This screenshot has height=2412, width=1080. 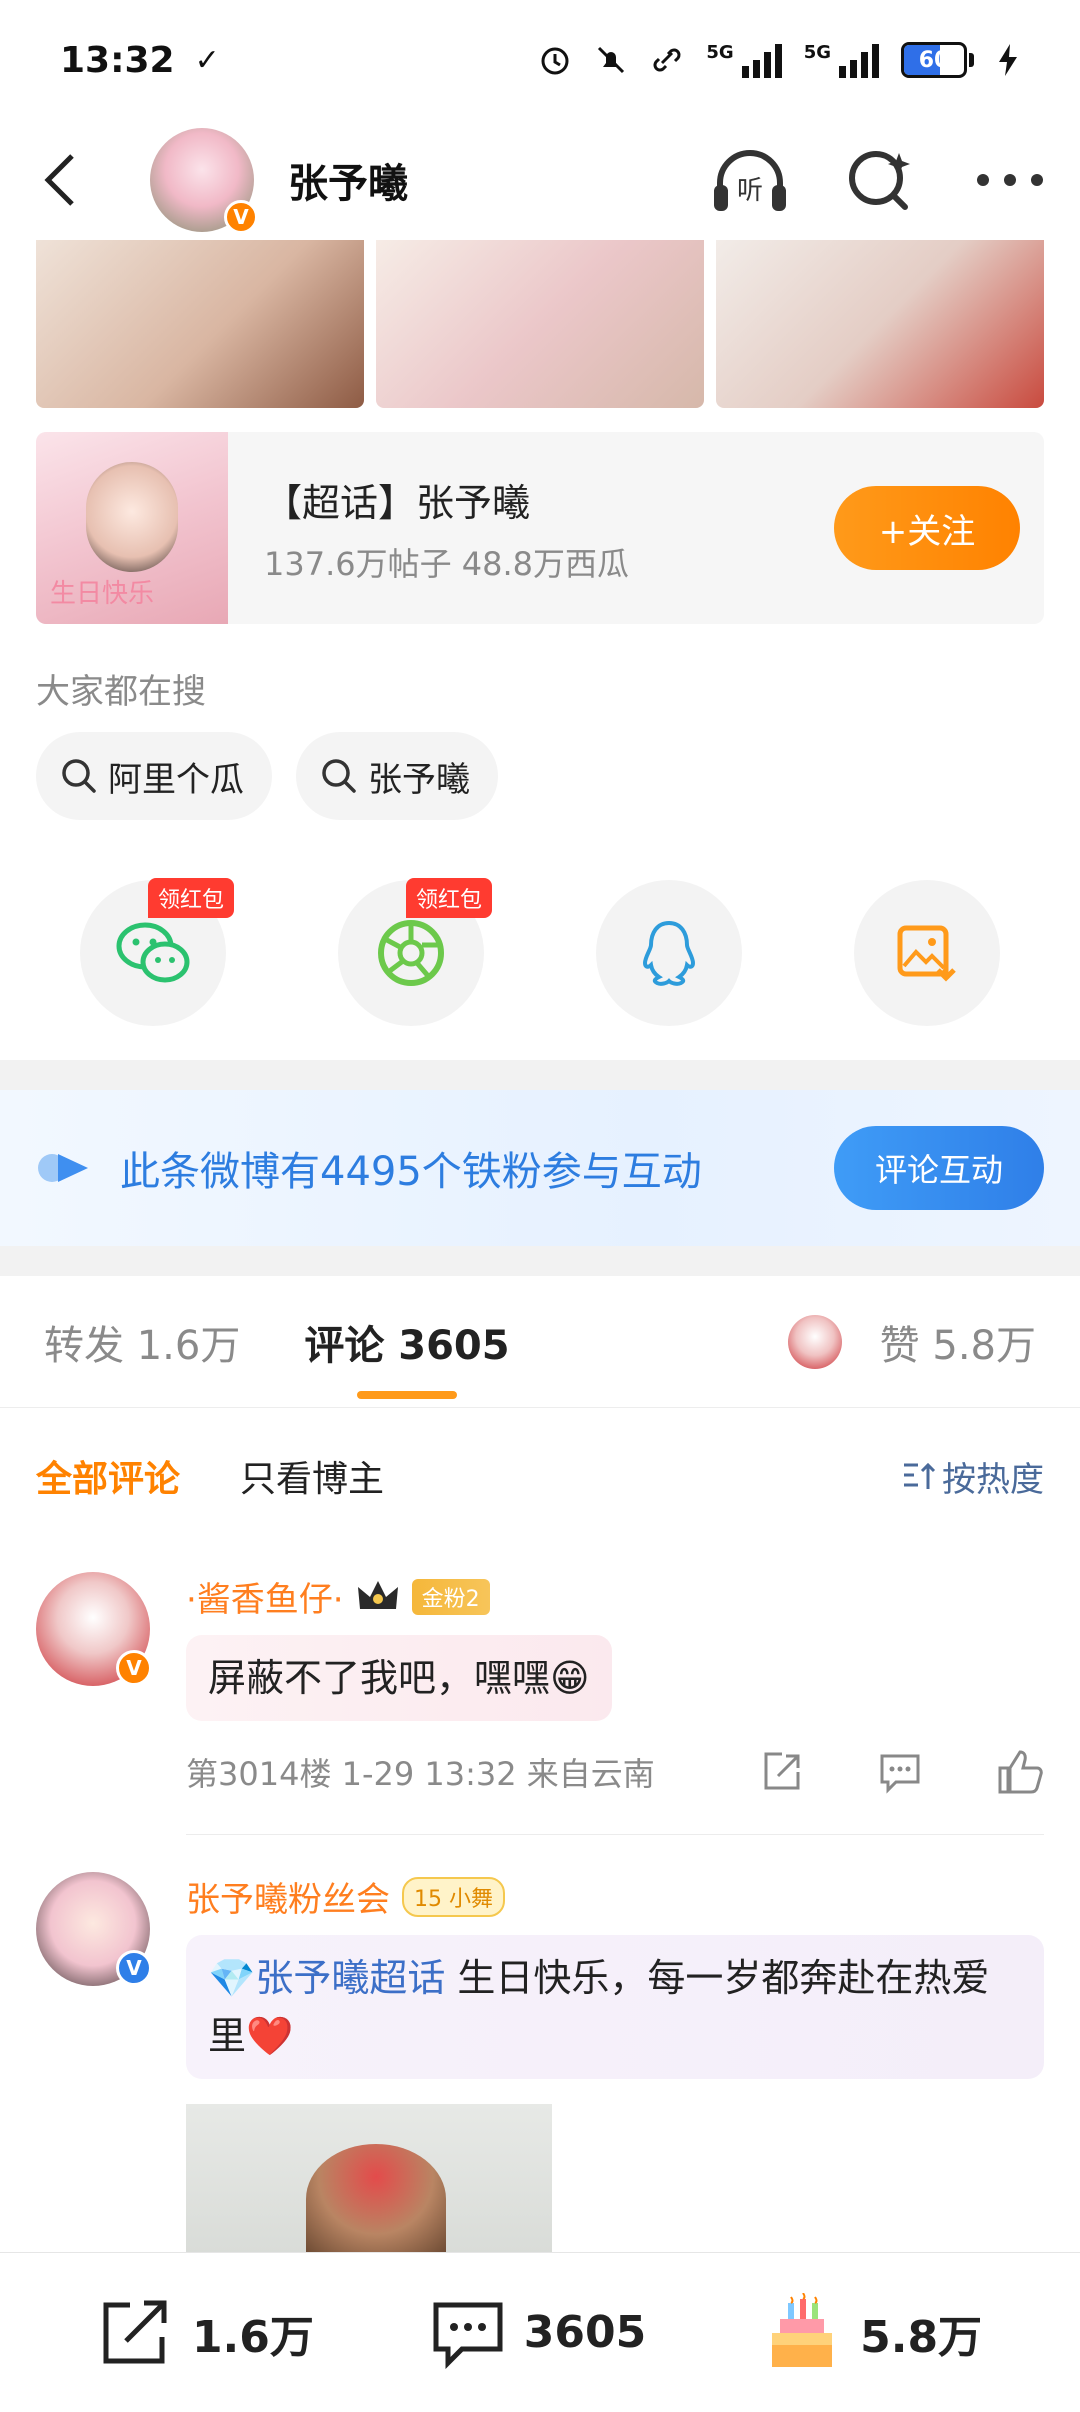 What do you see at coordinates (814, 1341) in the screenshot?
I see `liker-avatar` at bounding box center [814, 1341].